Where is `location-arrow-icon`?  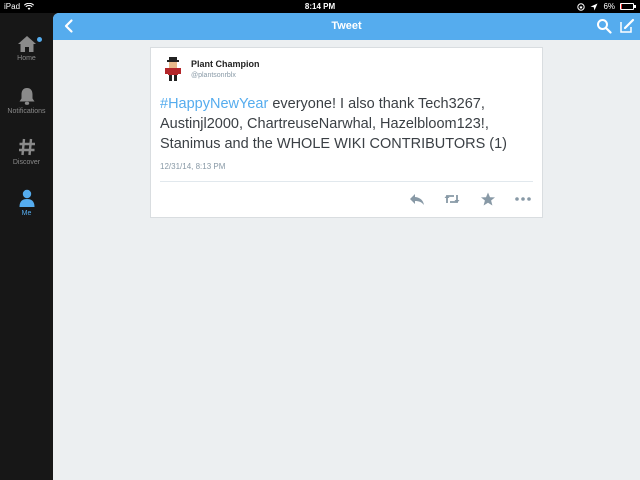 location-arrow-icon is located at coordinates (594, 6).